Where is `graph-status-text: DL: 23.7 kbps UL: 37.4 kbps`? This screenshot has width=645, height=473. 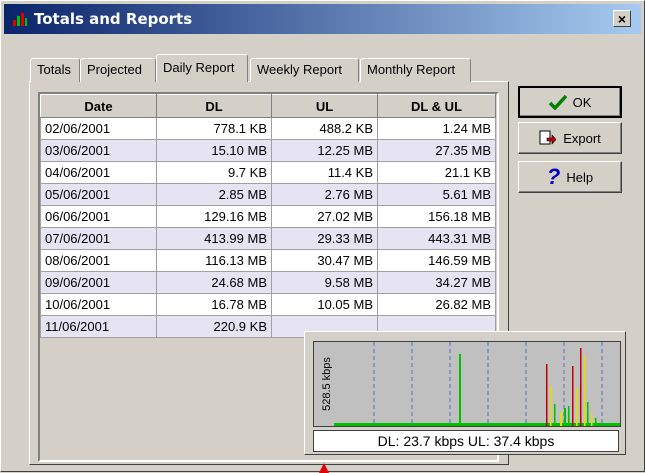
graph-status-text: DL: 23.7 kbps UL: 37.4 kbps is located at coordinates (466, 441).